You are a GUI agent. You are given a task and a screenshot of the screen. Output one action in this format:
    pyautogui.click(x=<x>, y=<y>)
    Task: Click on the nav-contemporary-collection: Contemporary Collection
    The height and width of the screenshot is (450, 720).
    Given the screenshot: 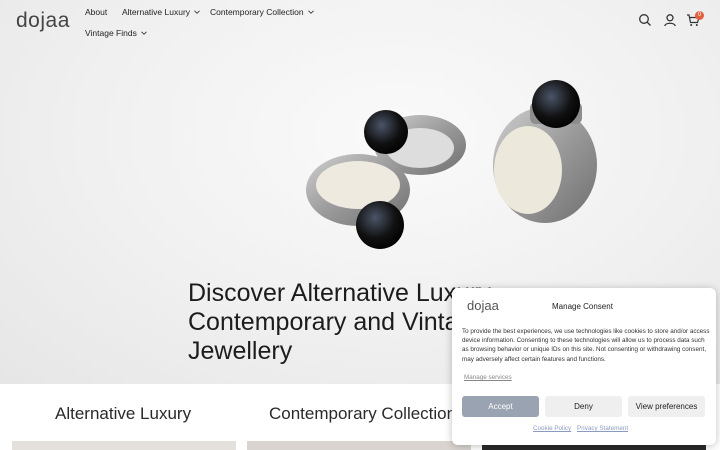 What is the action you would take?
    pyautogui.click(x=262, y=12)
    